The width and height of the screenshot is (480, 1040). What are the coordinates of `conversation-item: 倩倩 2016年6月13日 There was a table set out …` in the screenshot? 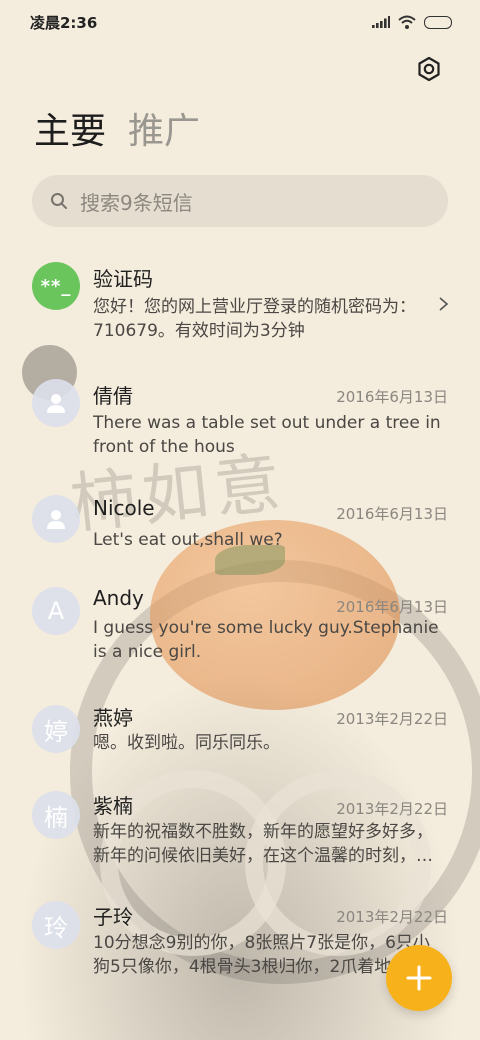 It's located at (240, 422).